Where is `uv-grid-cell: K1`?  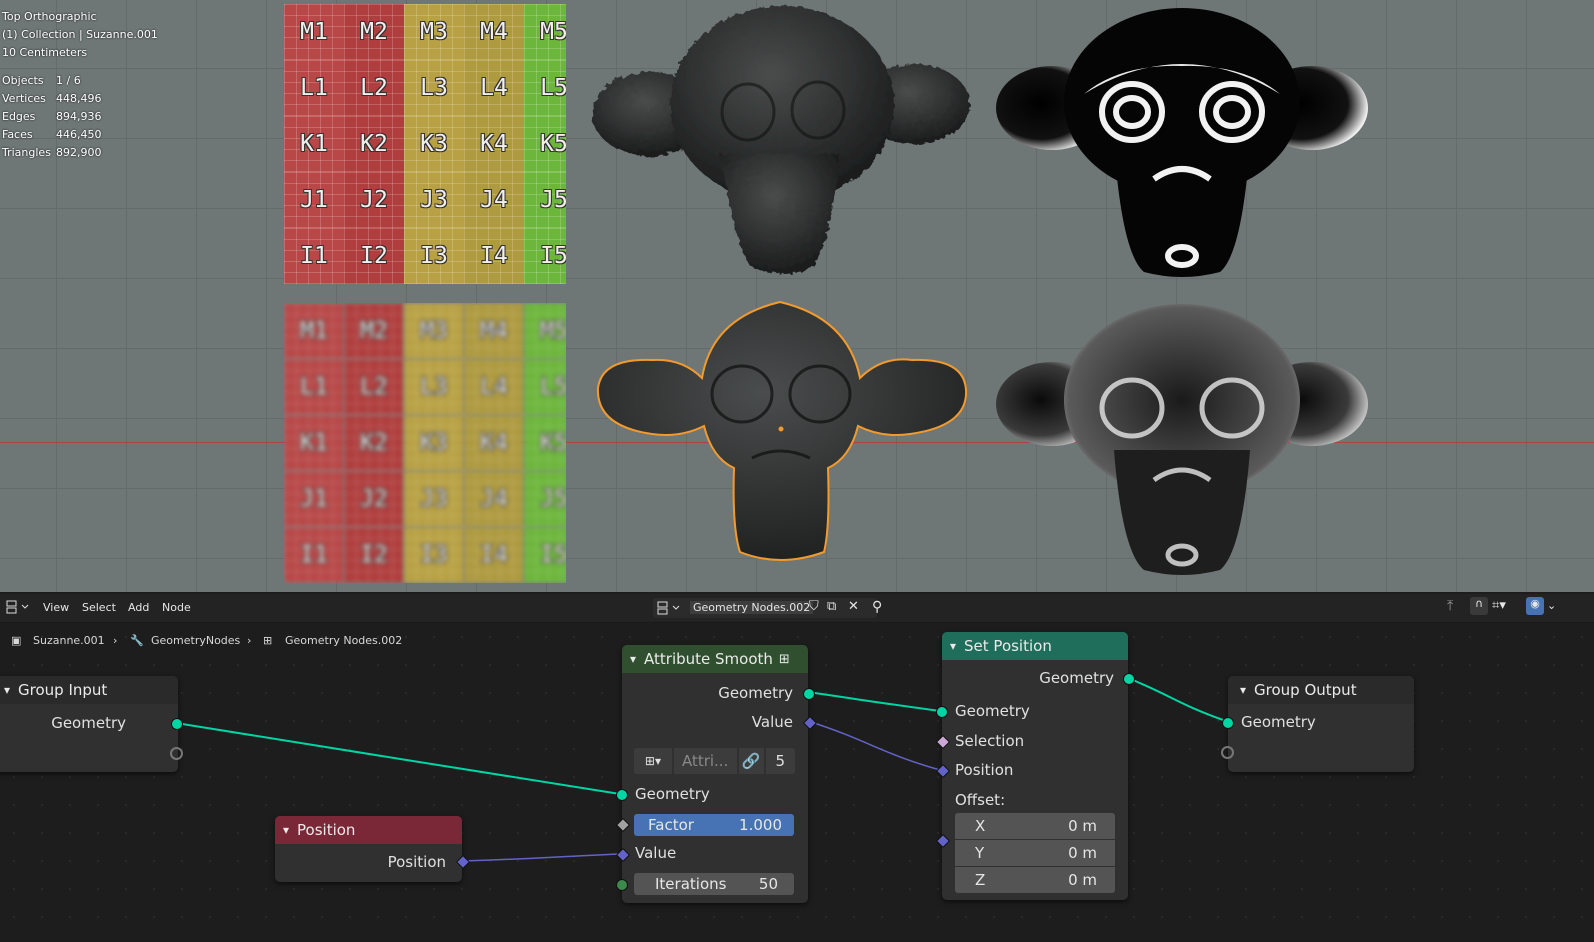 uv-grid-cell: K1 is located at coordinates (314, 144).